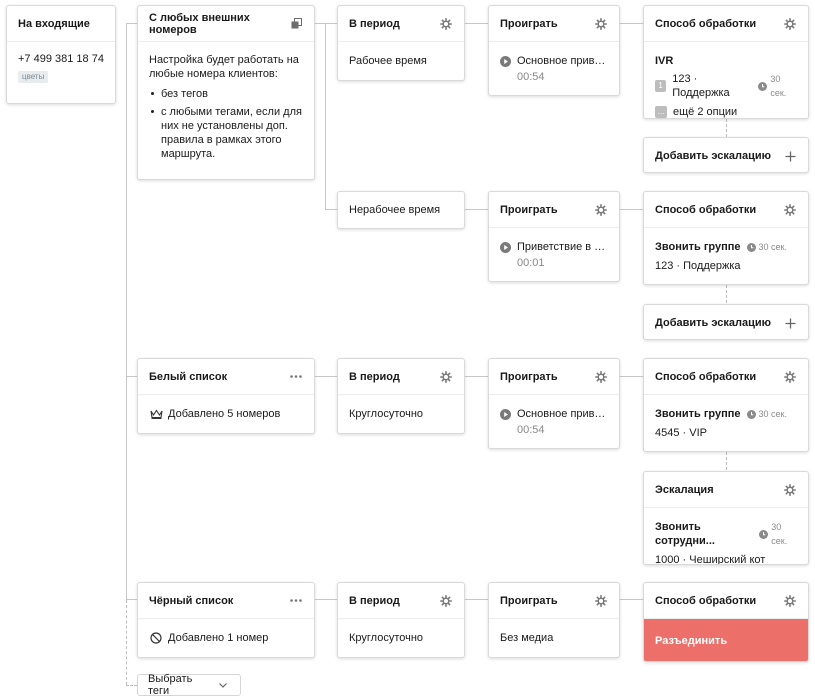  Describe the element at coordinates (188, 376) in the screenshot. I see `rule-white-title: Белый список` at that location.